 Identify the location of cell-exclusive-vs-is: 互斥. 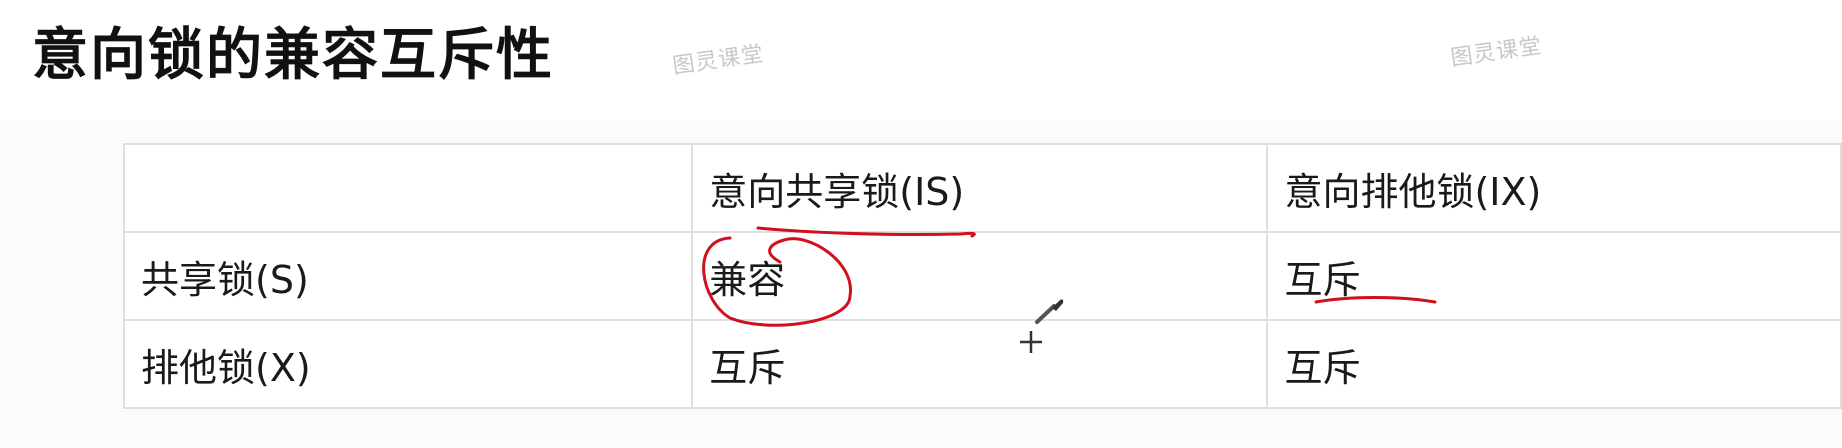
(980, 364).